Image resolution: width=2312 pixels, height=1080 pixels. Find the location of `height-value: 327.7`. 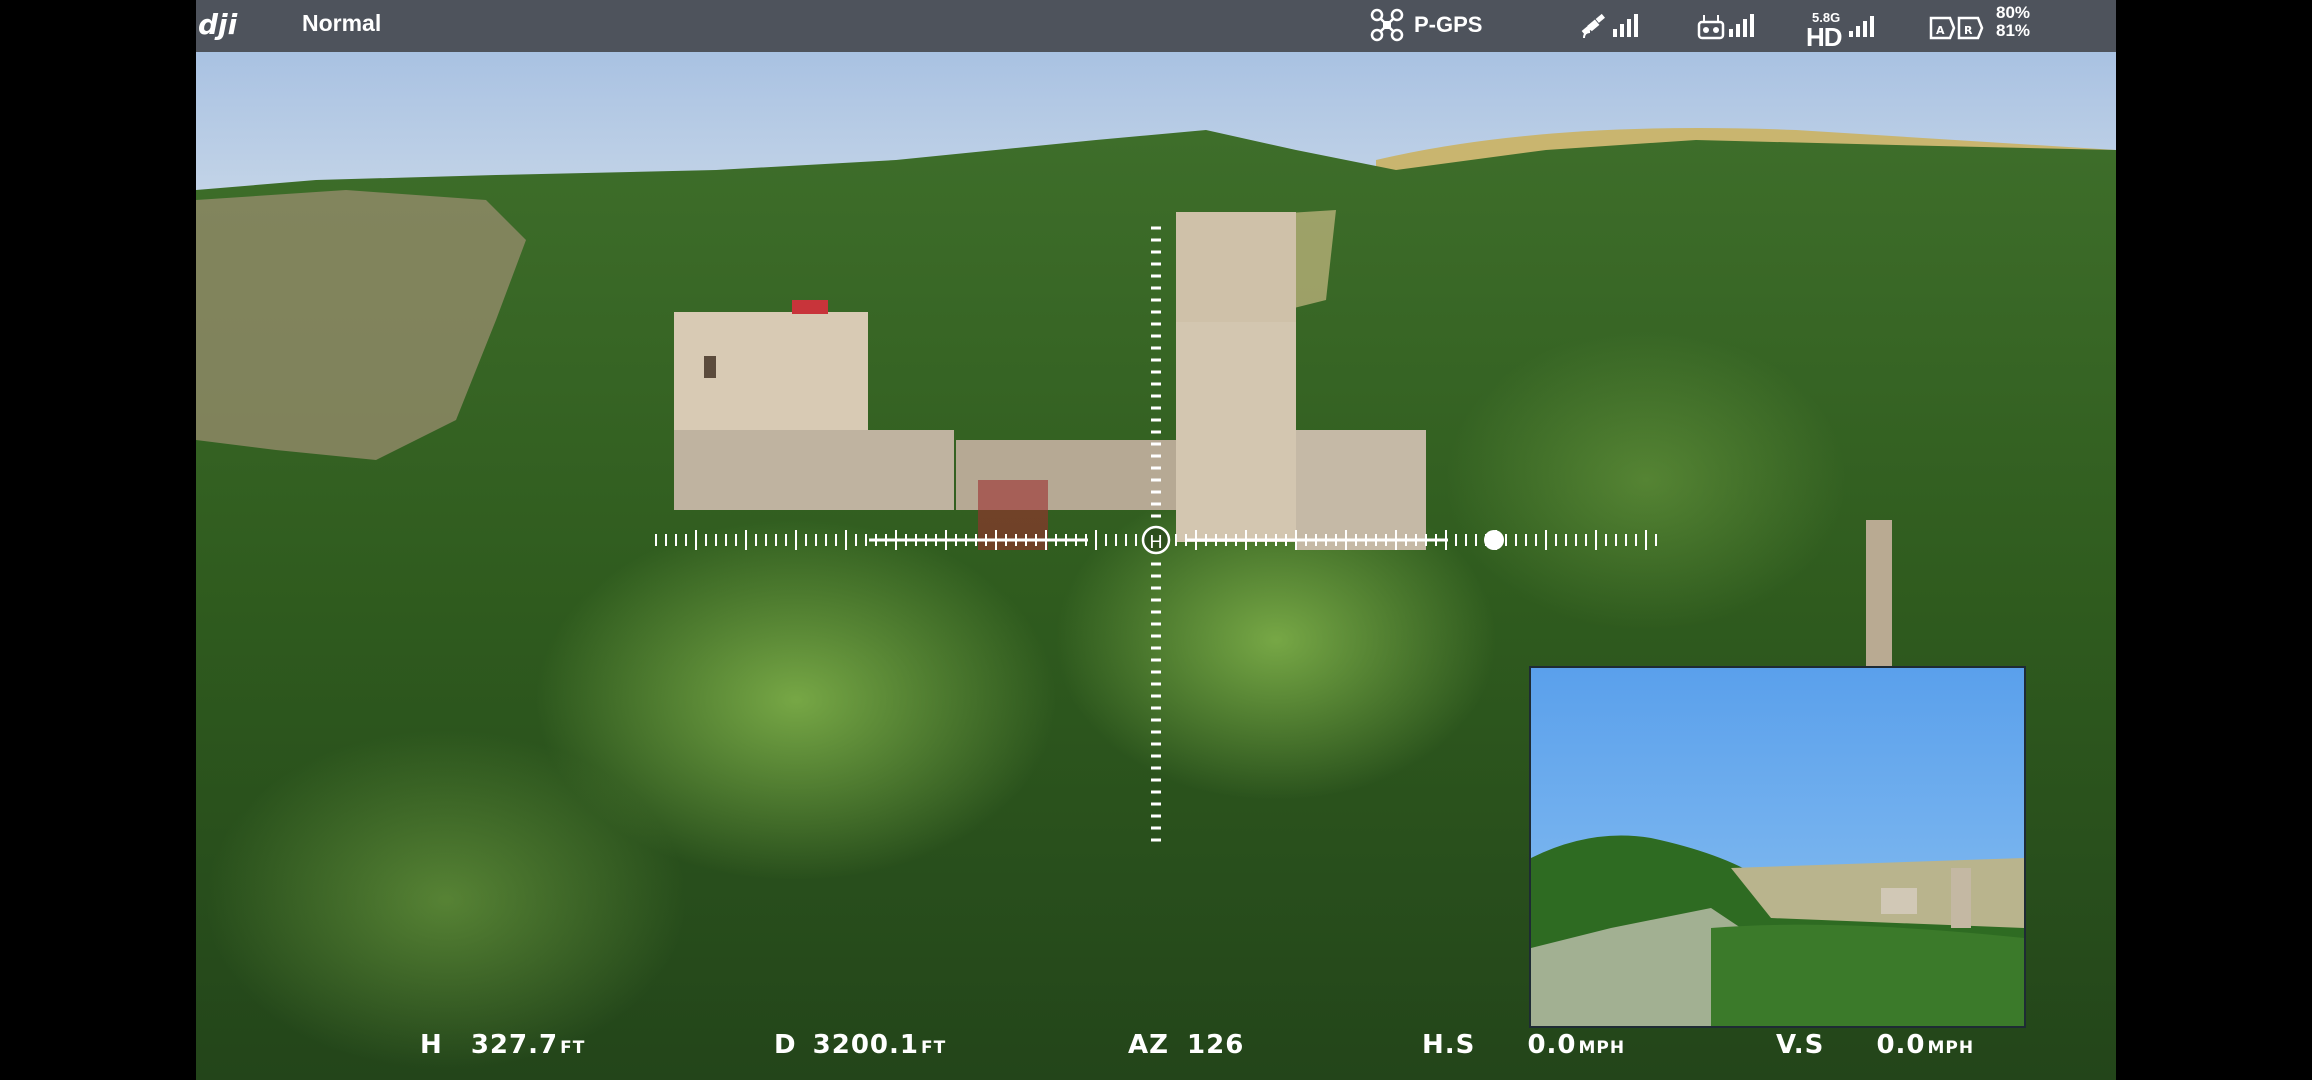

height-value: 327.7 is located at coordinates (514, 1045).